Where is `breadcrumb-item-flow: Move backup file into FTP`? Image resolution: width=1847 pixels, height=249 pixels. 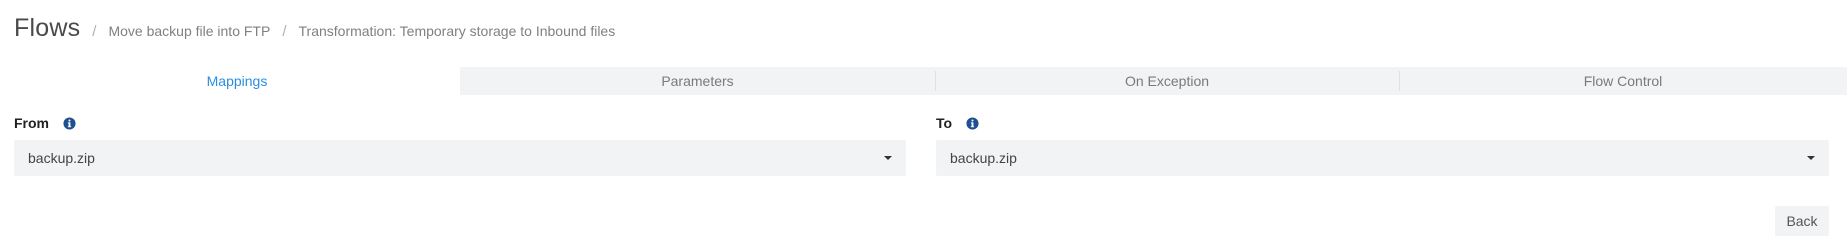 breadcrumb-item-flow: Move backup file into FTP is located at coordinates (189, 31).